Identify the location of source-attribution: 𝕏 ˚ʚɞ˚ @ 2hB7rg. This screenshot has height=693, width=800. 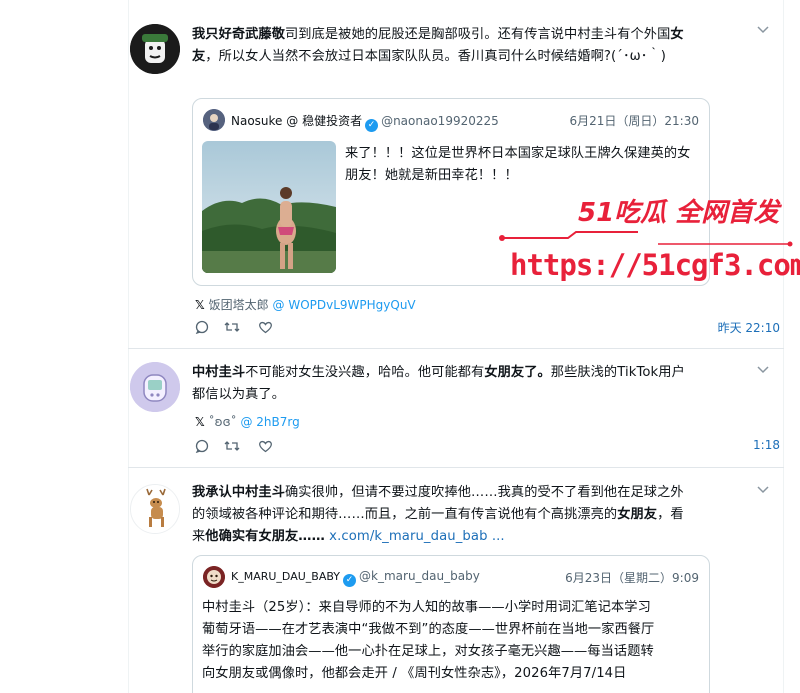
(247, 422).